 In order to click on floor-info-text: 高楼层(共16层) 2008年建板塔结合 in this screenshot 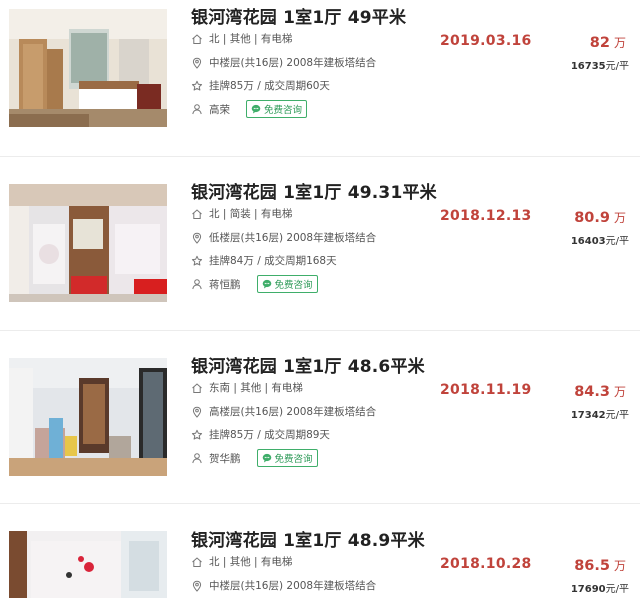, I will do `click(293, 412)`.